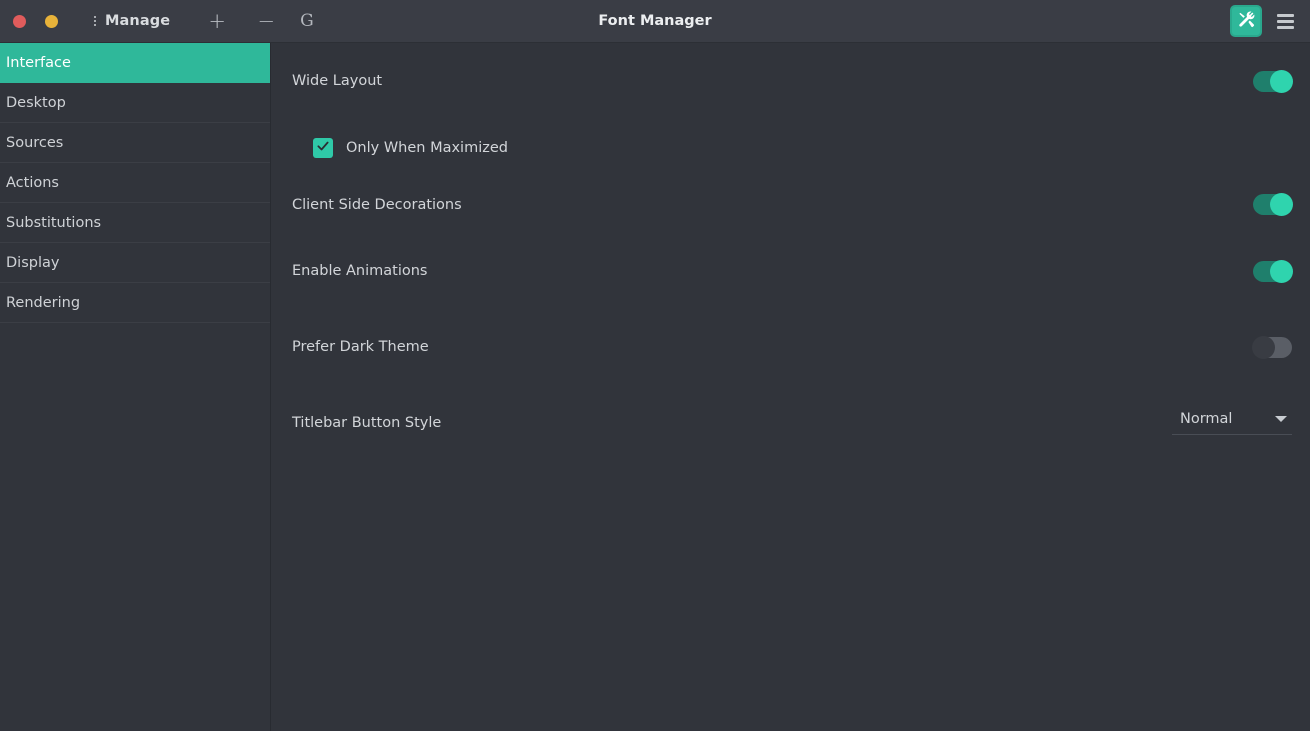  What do you see at coordinates (135, 63) in the screenshot?
I see `sidebar-item-interface: Interface` at bounding box center [135, 63].